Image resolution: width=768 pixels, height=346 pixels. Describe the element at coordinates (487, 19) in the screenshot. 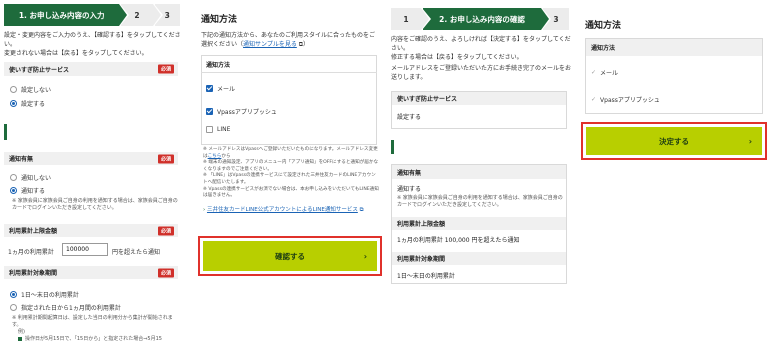

I see `step-2-active: 2. お申し込み内容の確認` at that location.